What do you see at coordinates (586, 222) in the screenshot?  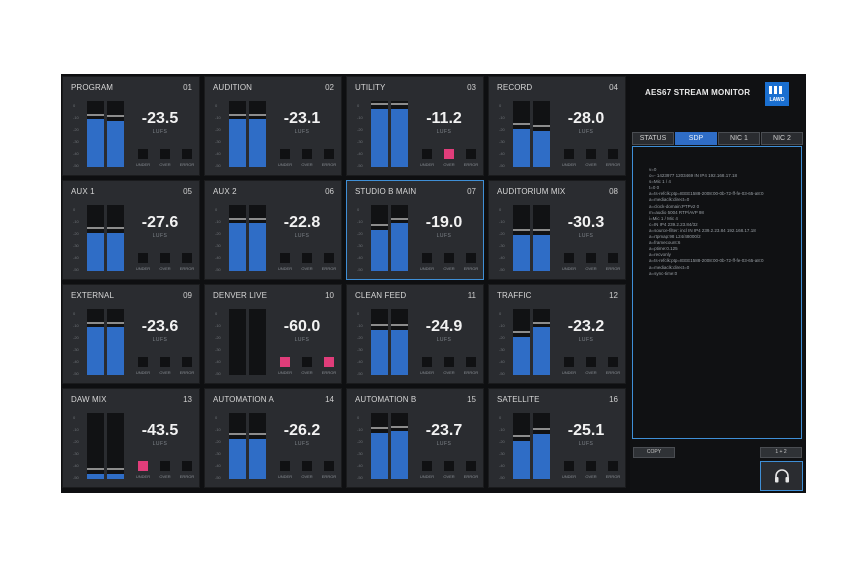 I see `loudness-value: -30.3` at bounding box center [586, 222].